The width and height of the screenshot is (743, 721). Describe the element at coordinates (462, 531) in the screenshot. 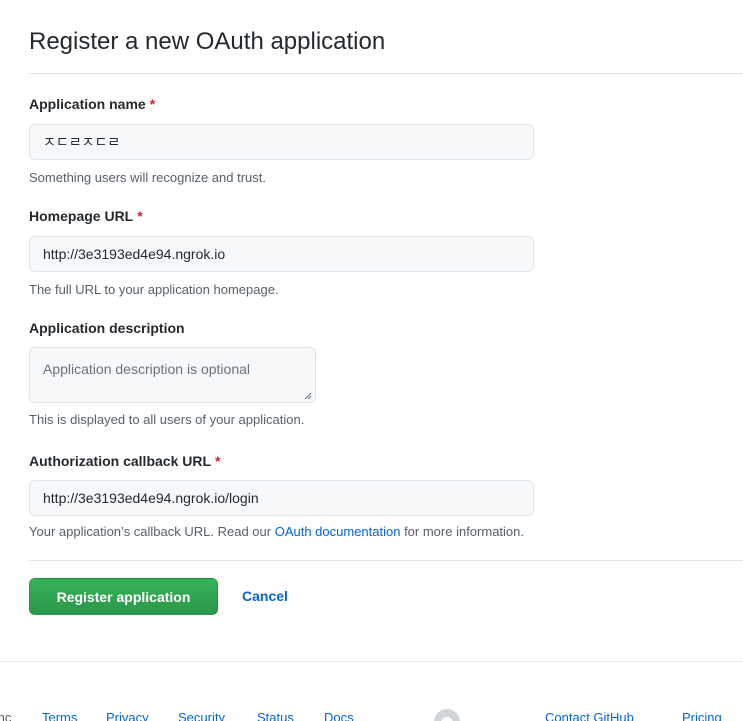

I see `callback-url-note-suffix: for more information.` at that location.